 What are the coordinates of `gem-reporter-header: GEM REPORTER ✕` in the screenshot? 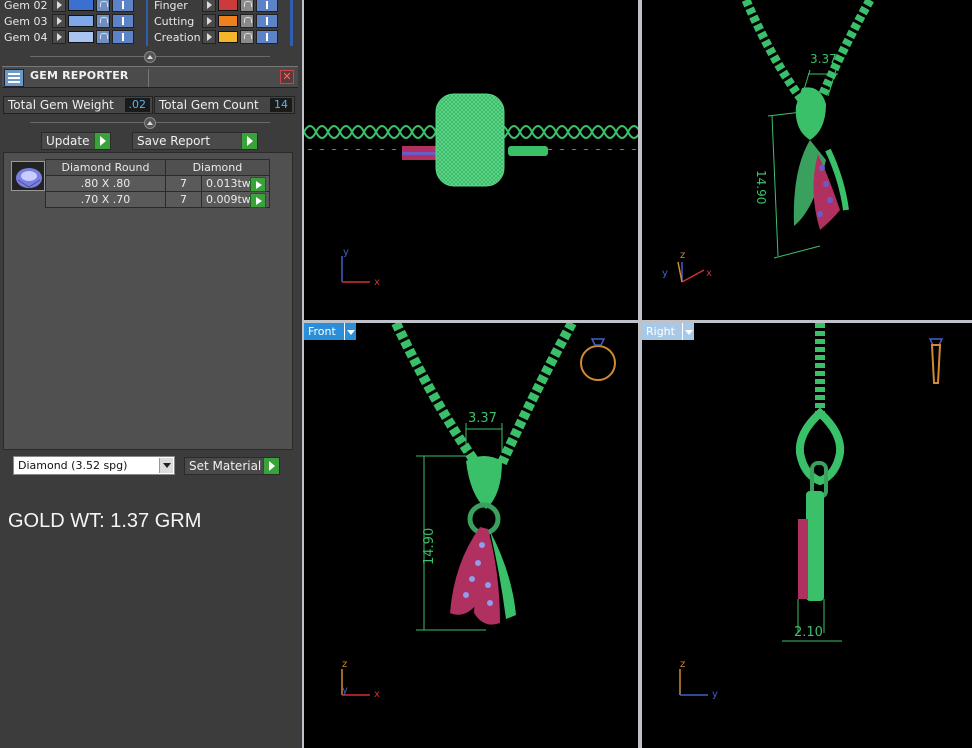 It's located at (150, 77).